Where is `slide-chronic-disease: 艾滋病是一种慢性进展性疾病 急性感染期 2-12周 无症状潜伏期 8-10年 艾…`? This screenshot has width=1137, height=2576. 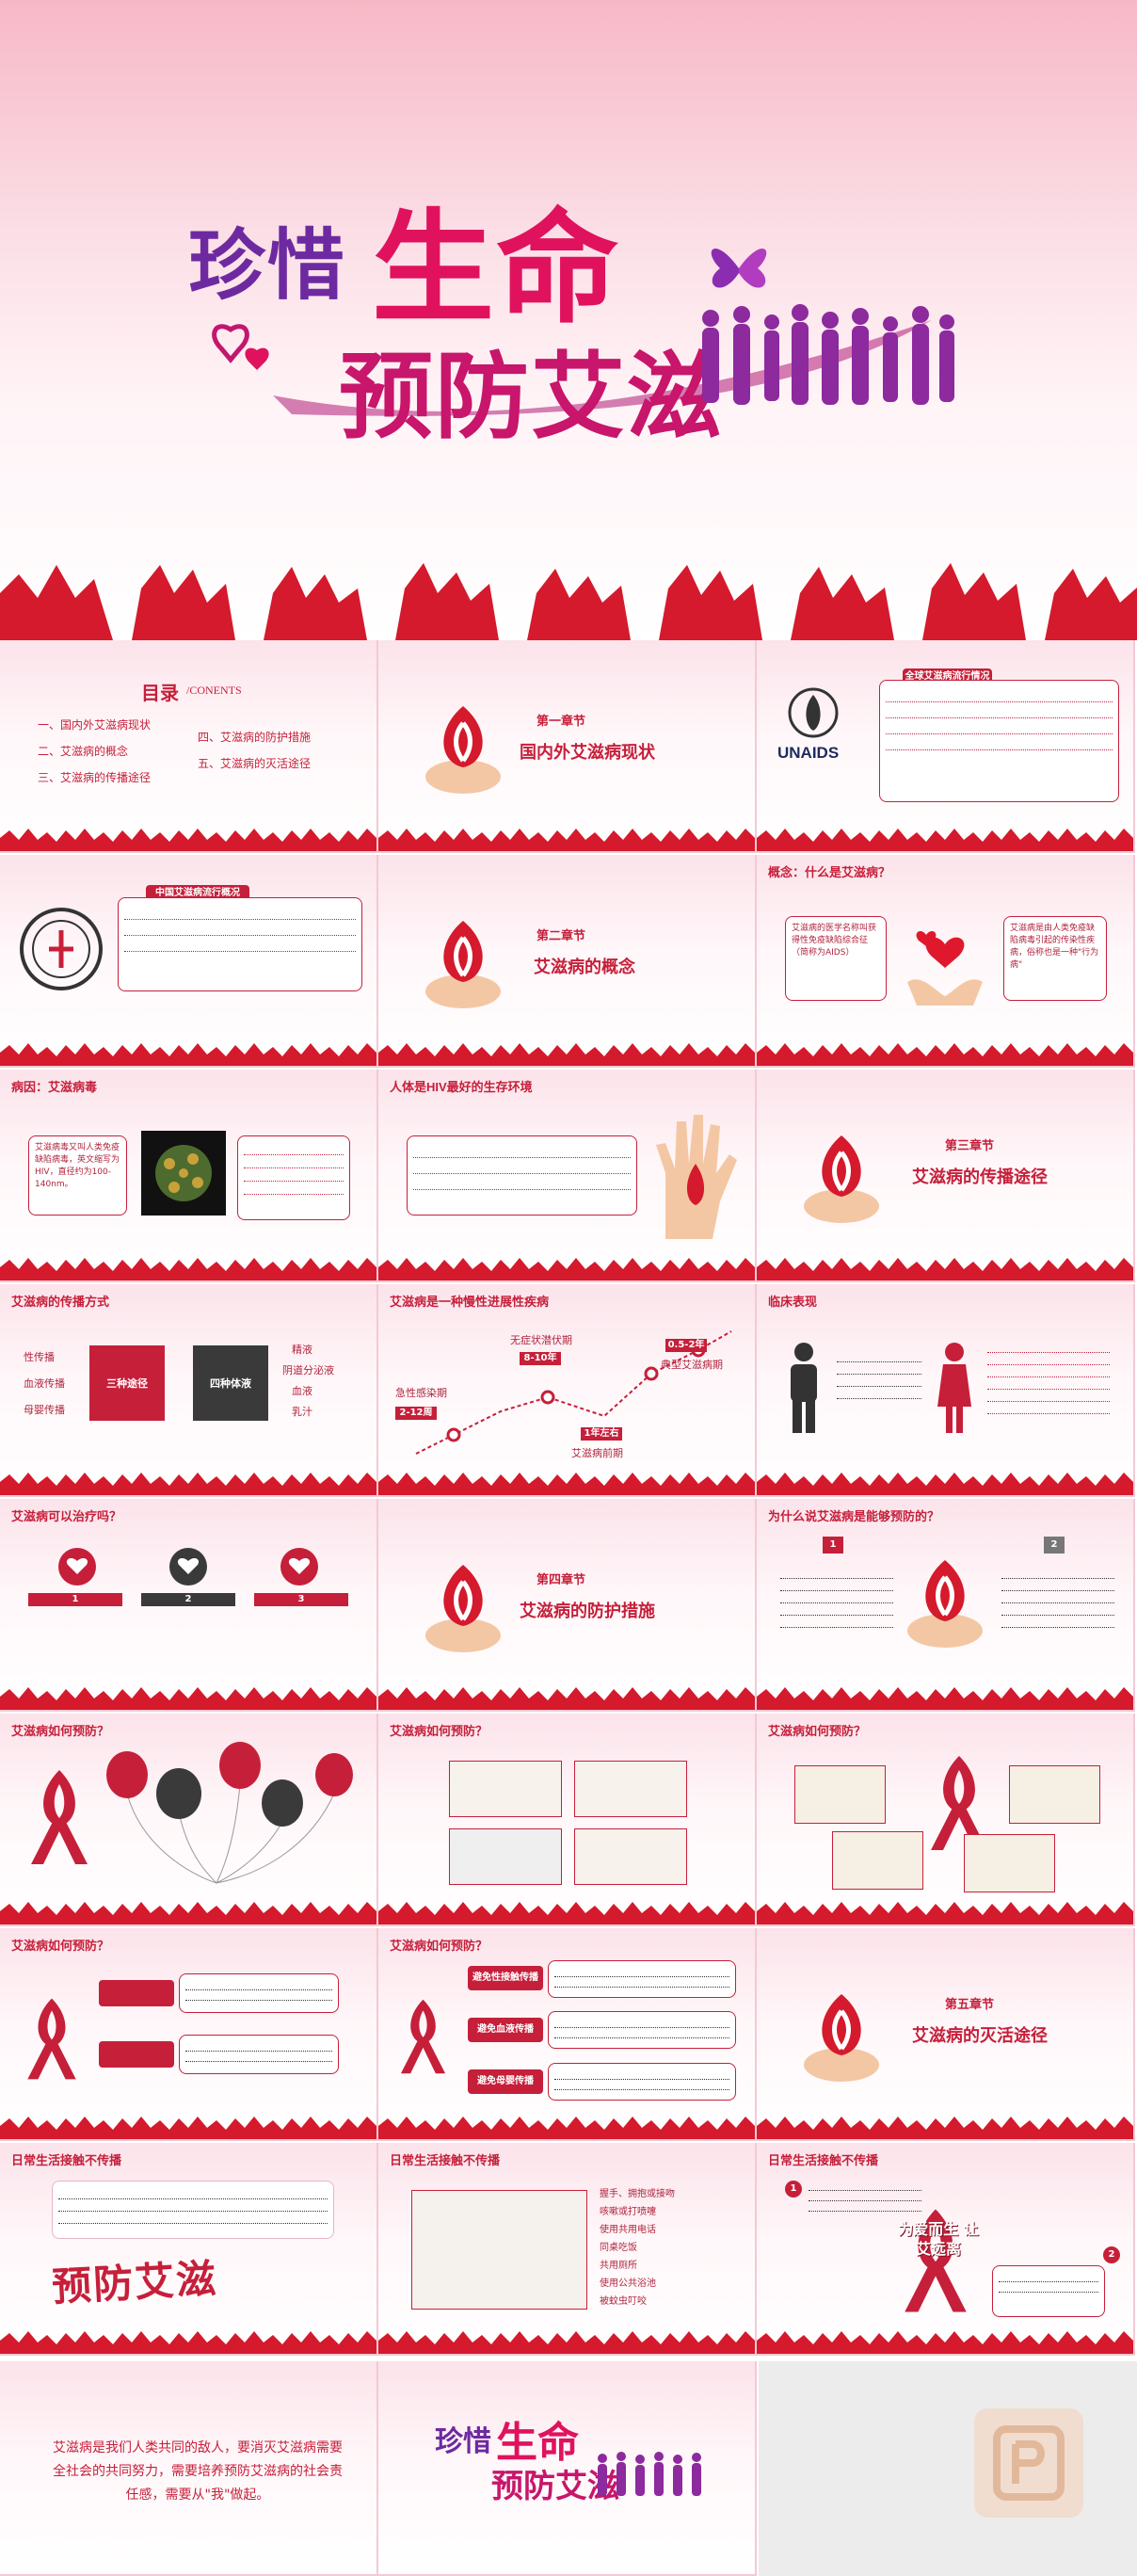 slide-chronic-disease: 艾滋病是一种慢性进展性疾病 急性感染期 2-12周 无症状潜伏期 8-10年 艾… is located at coordinates (568, 1390).